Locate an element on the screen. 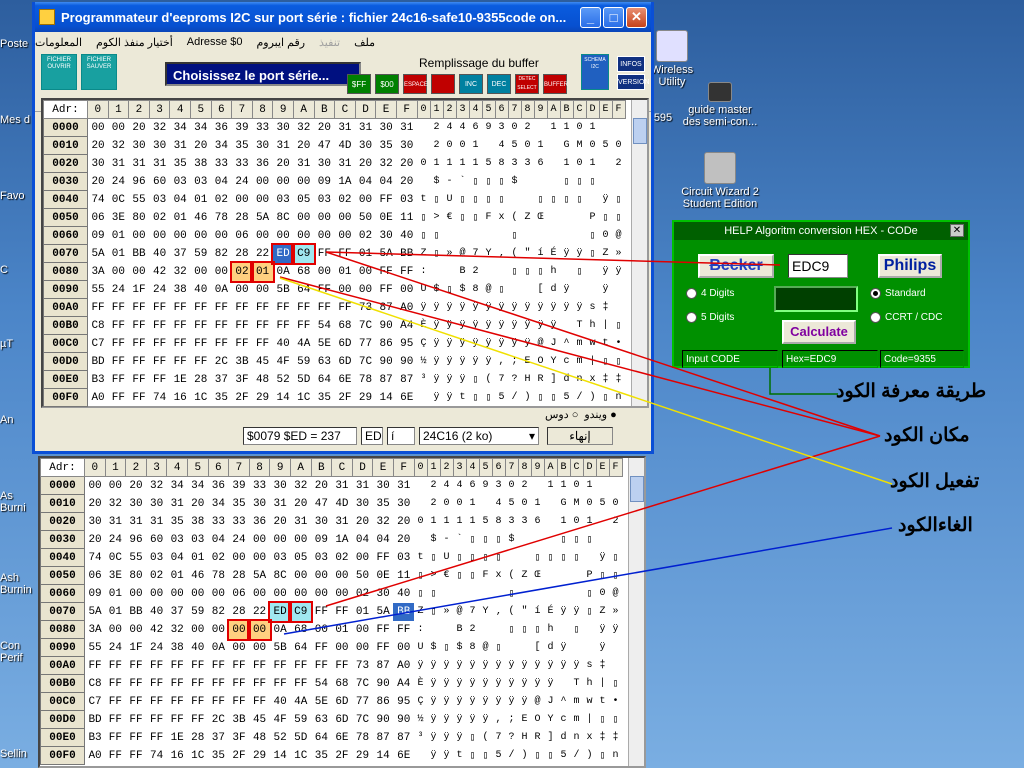  annotation-cancel: الغاءالكود is located at coordinates (935, 525).